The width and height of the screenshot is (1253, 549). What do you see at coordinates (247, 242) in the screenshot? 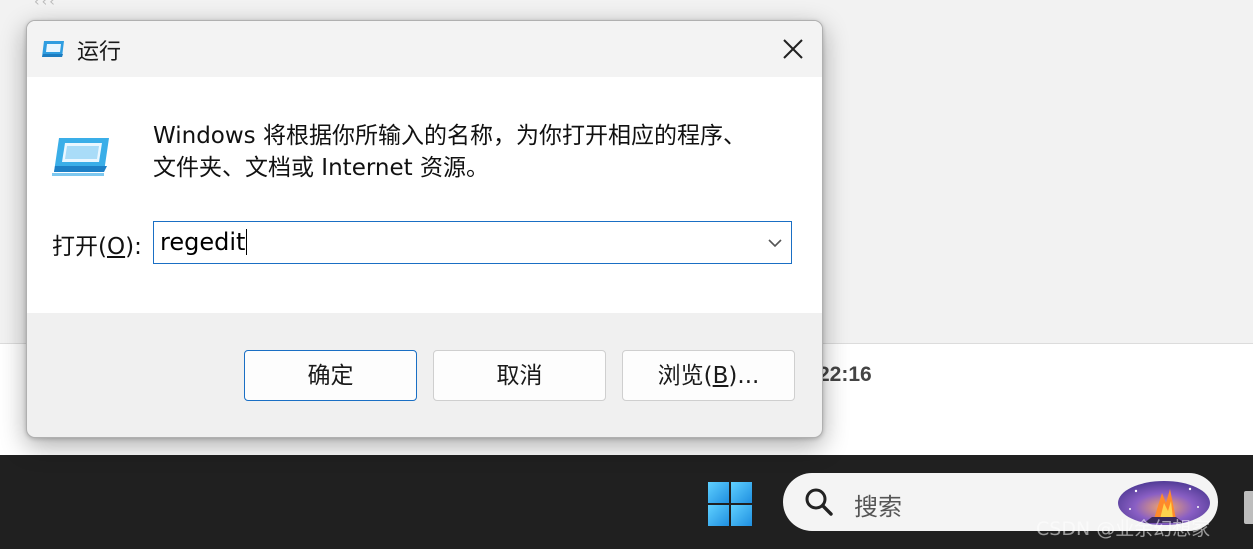
I see `text-caret` at bounding box center [247, 242].